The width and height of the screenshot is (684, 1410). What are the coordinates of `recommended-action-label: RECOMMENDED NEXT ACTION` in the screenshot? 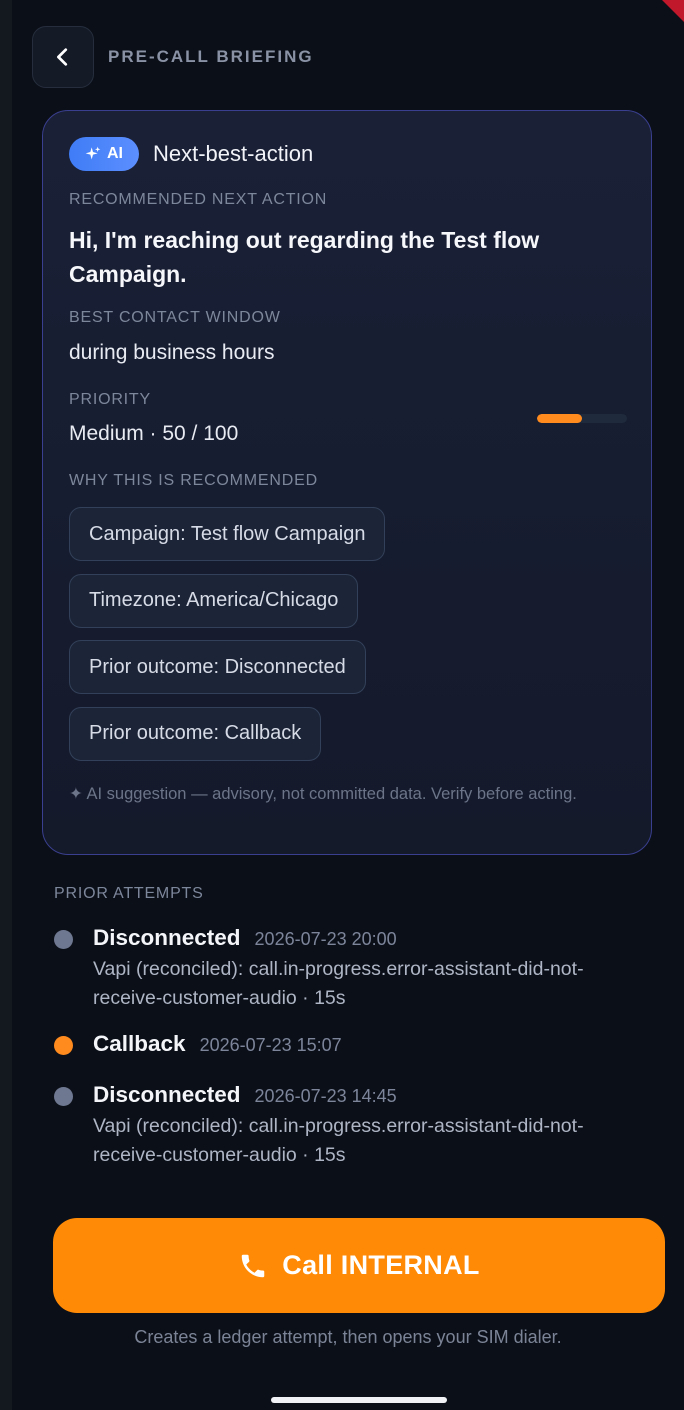 It's located at (198, 199).